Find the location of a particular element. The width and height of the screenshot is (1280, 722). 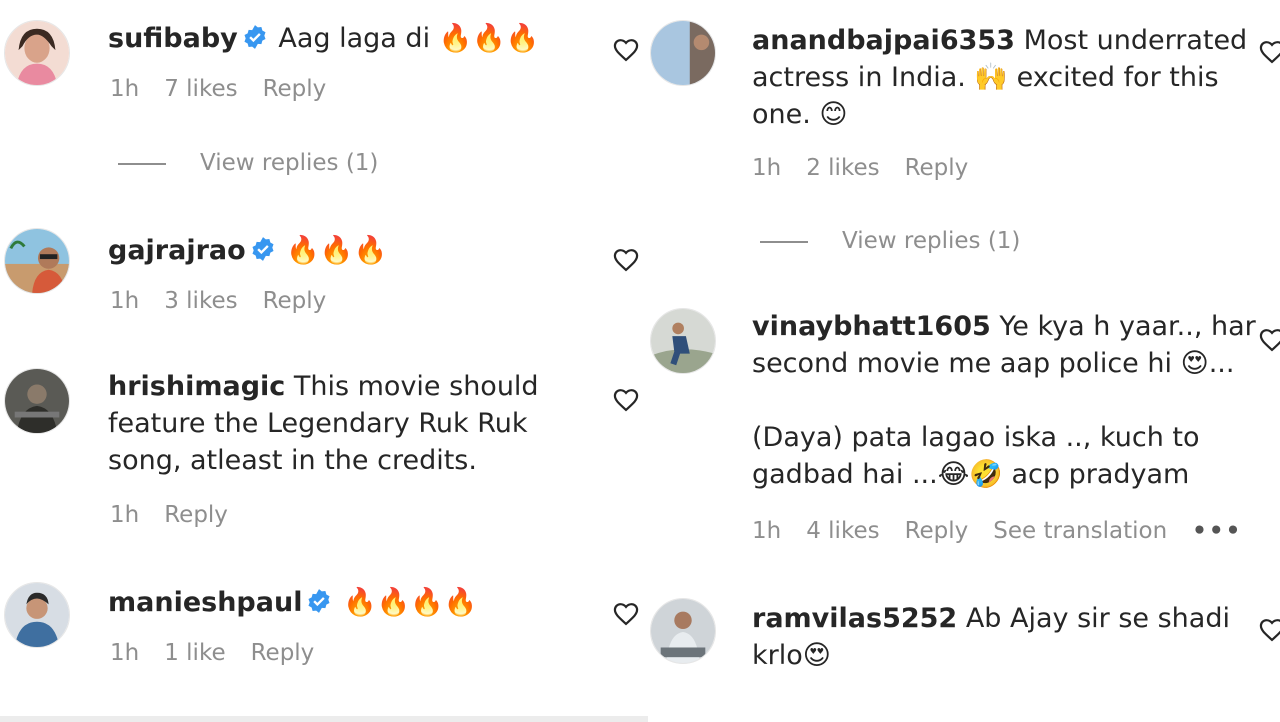

username: manieshpaul is located at coordinates (205, 602).